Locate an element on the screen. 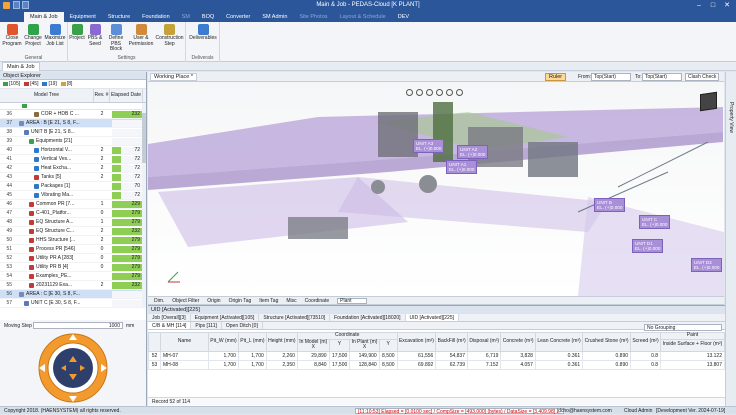 The image size is (736, 415). table-cell: 4.057 is located at coordinates (518, 364).